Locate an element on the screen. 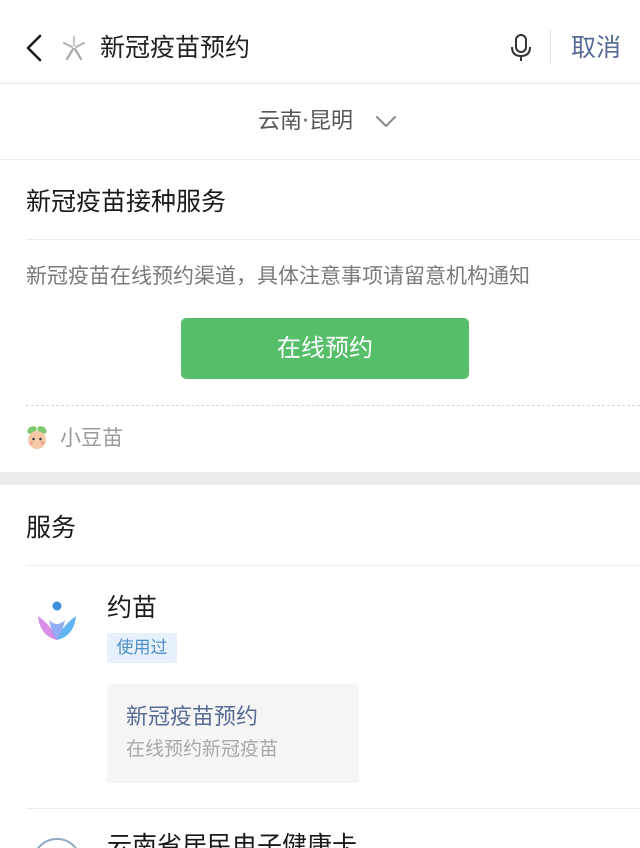 This screenshot has height=848, width=640. search-app-icon is located at coordinates (74, 48).